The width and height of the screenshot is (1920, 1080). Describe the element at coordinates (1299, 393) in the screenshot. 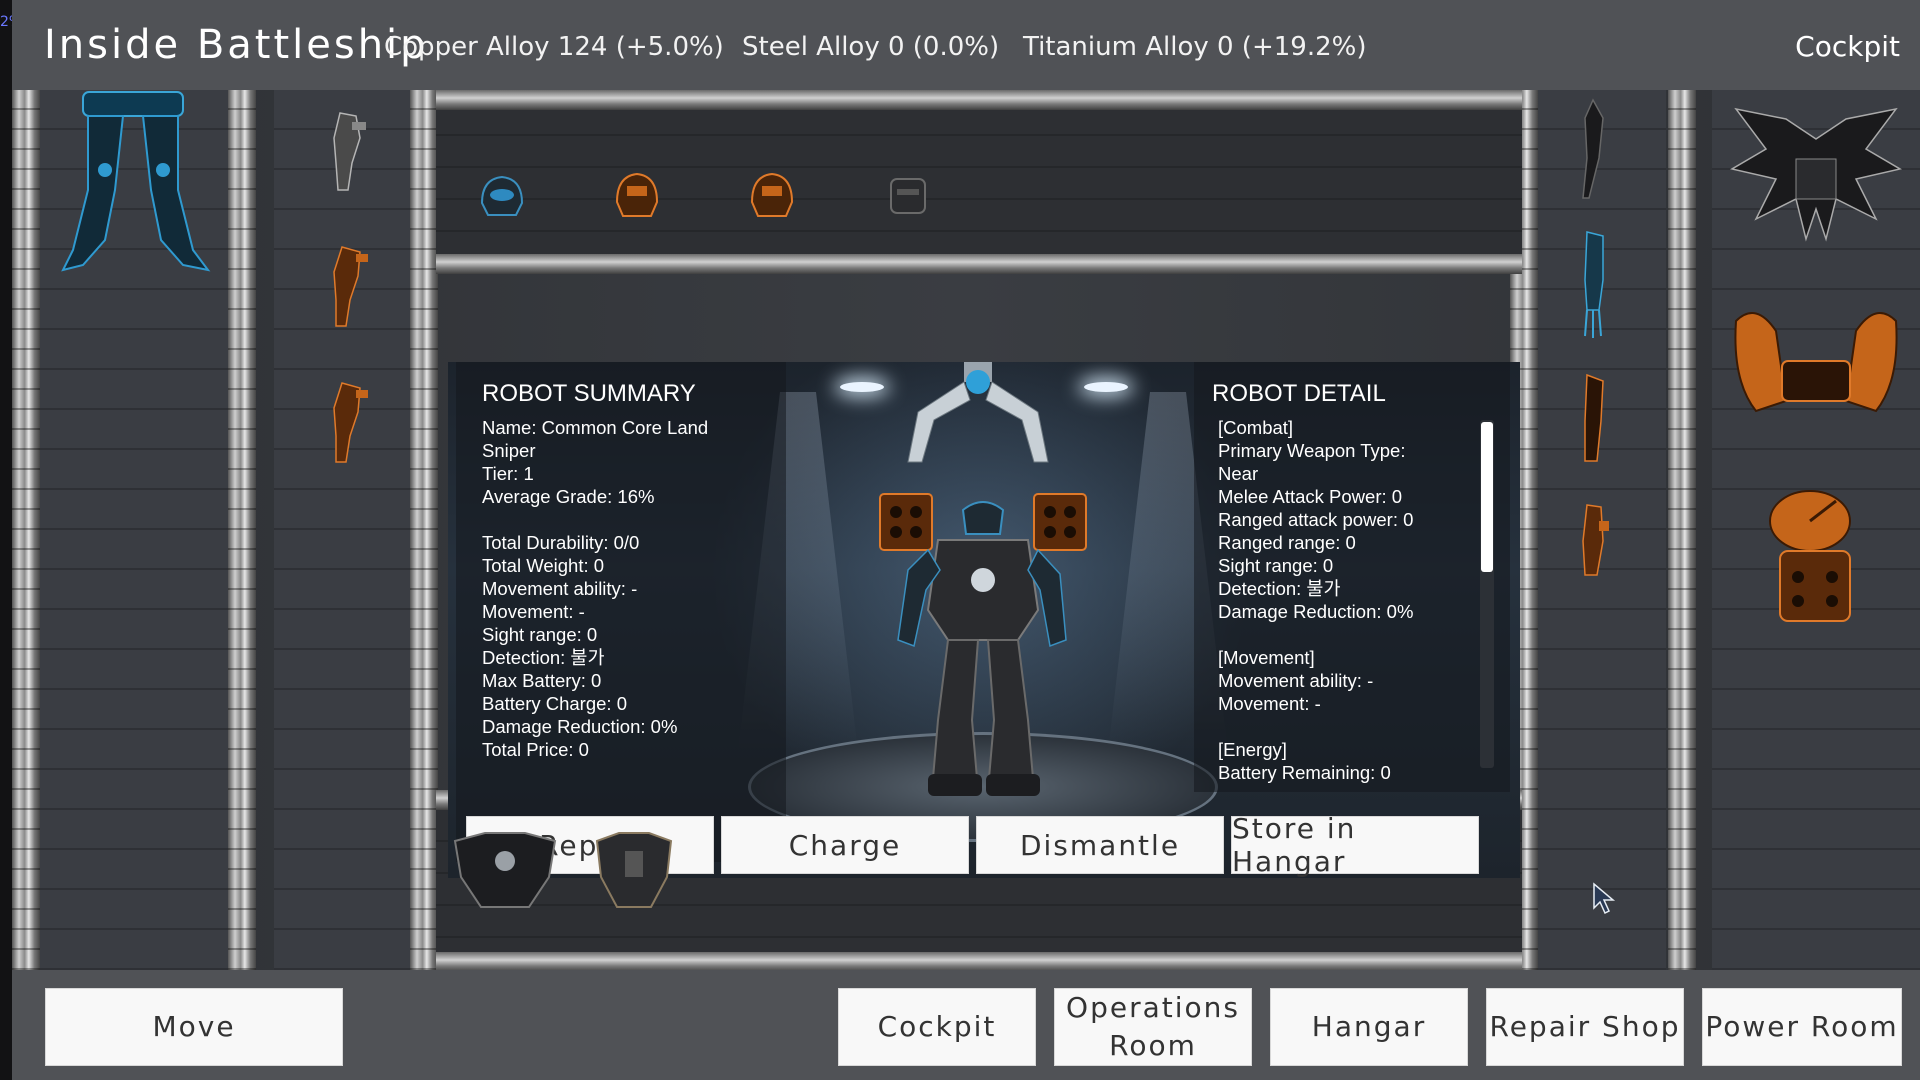

I see `robot-detail-title: ROBOT DETAIL` at that location.